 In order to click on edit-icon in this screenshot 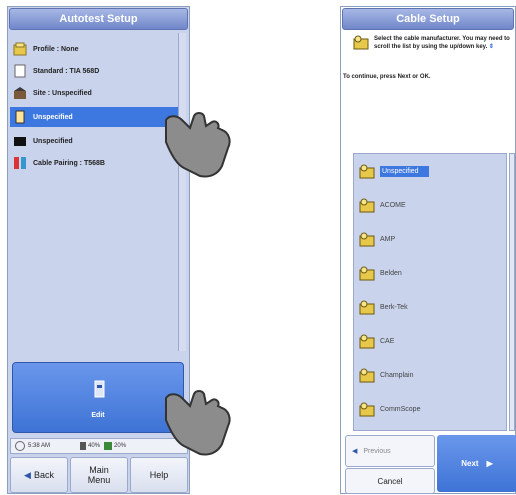, I will do `click(99, 389)`.